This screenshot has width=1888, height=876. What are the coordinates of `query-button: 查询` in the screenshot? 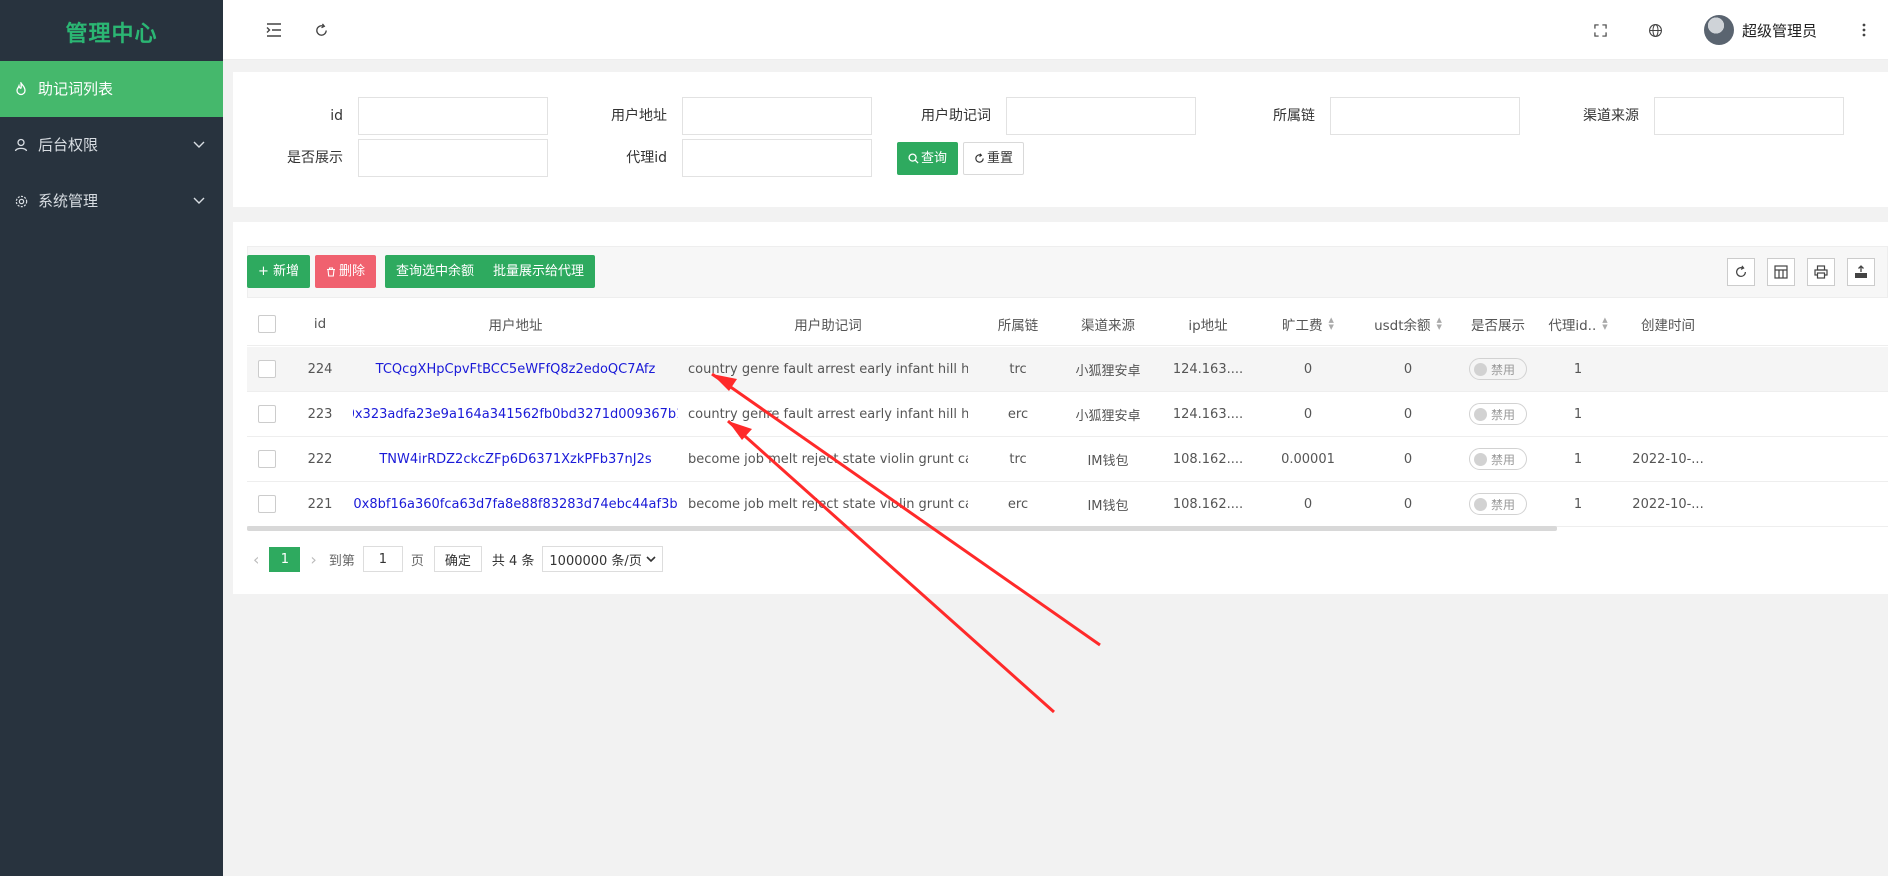 It's located at (928, 158).